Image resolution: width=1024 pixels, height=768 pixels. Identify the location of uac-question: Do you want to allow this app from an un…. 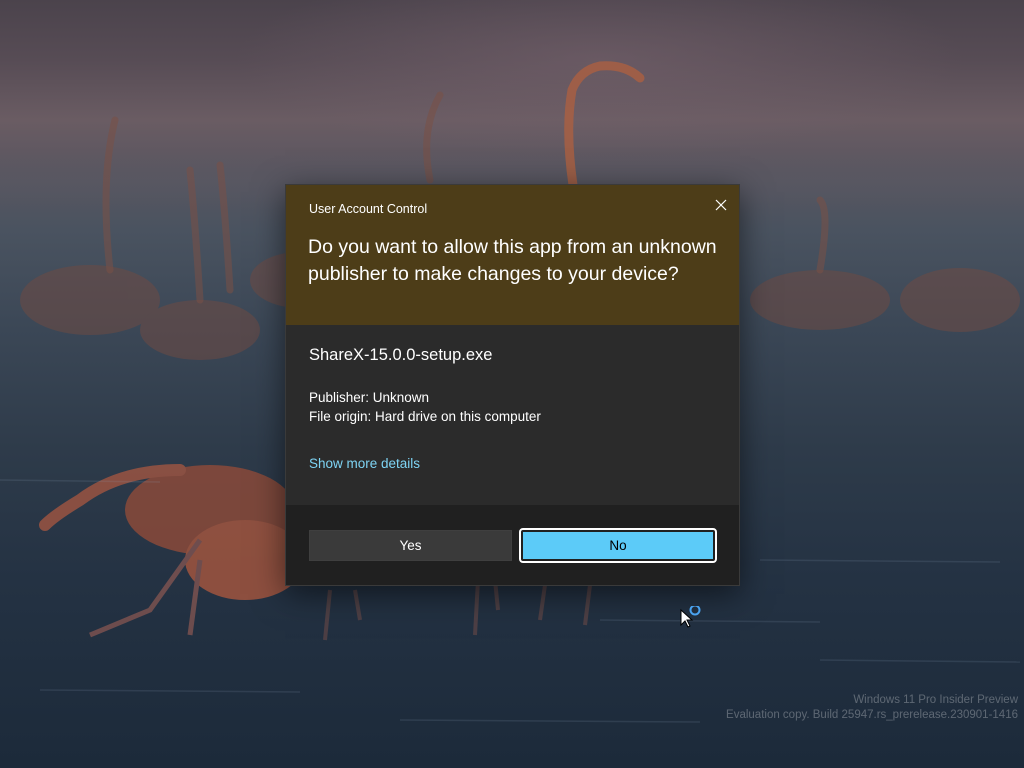
(512, 260).